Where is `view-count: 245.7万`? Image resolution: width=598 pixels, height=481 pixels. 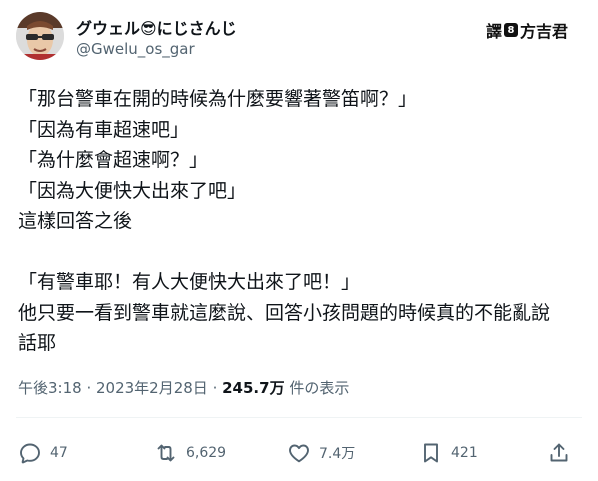
view-count: 245.7万 is located at coordinates (253, 388).